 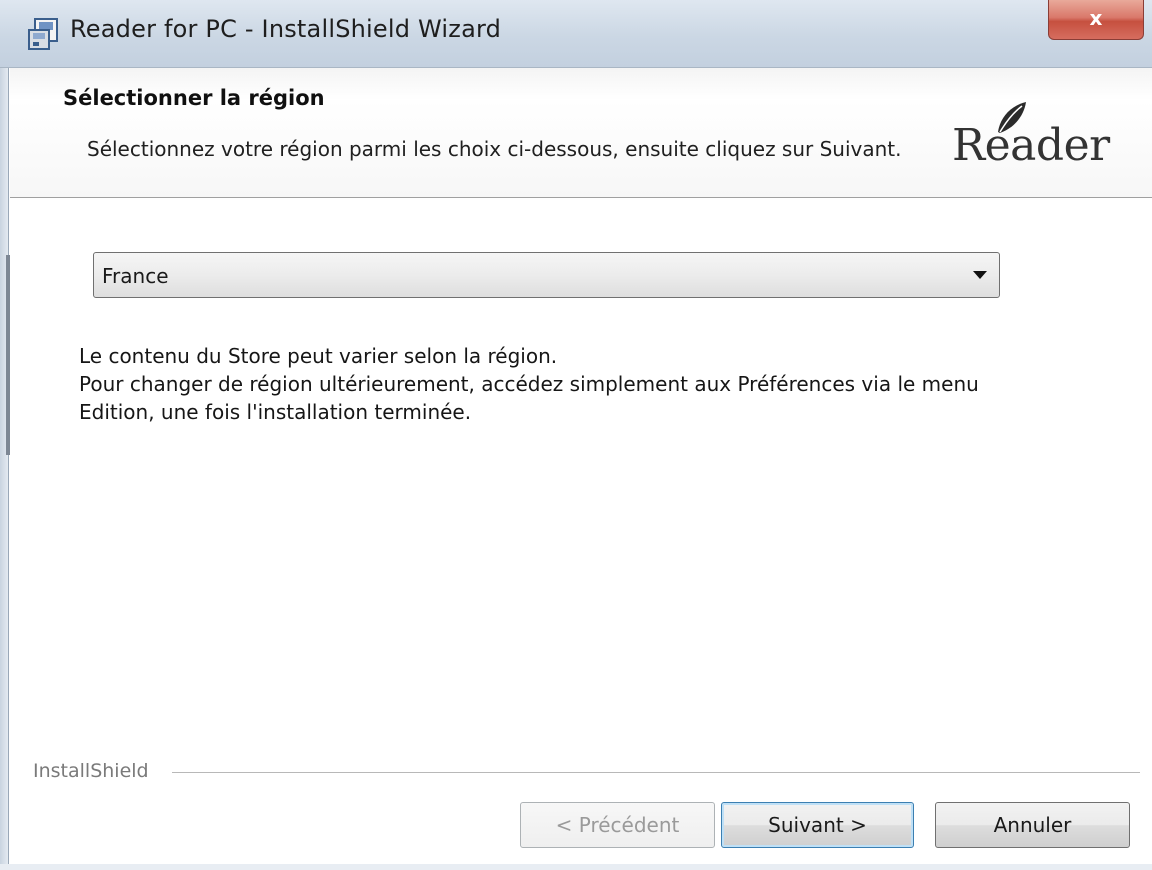 I want to click on installer-icon, so click(x=43, y=34).